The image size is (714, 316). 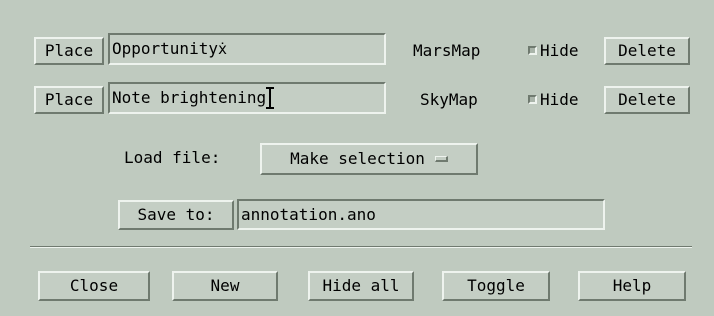 I want to click on hide-label-row2: Hide, so click(x=559, y=100).